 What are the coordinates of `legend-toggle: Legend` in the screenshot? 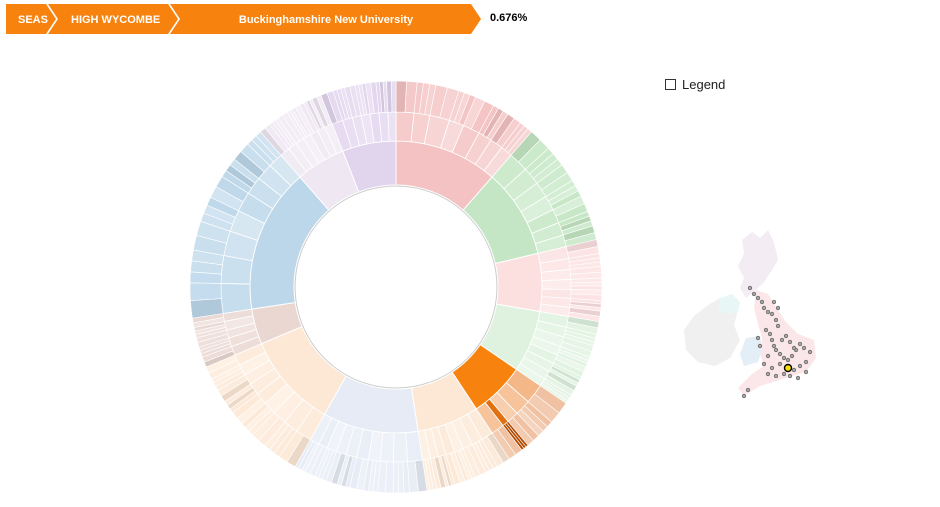 It's located at (695, 84).